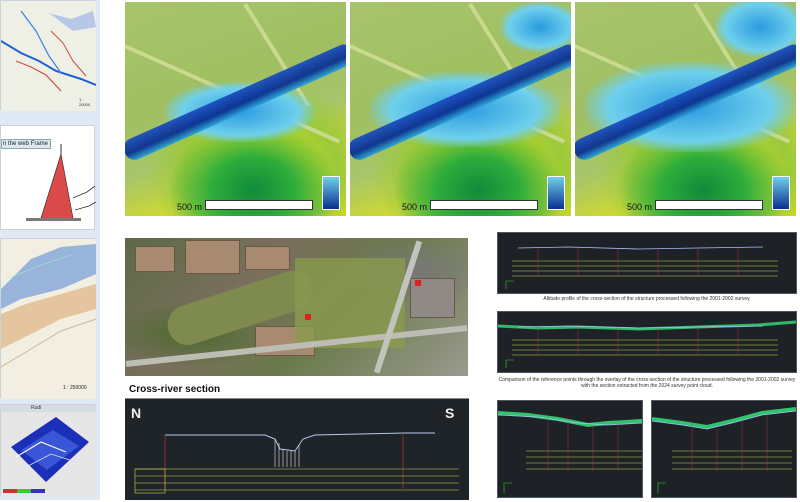 This screenshot has width=800, height=502. What do you see at coordinates (296, 307) in the screenshot?
I see `aerial-photo` at bounding box center [296, 307].